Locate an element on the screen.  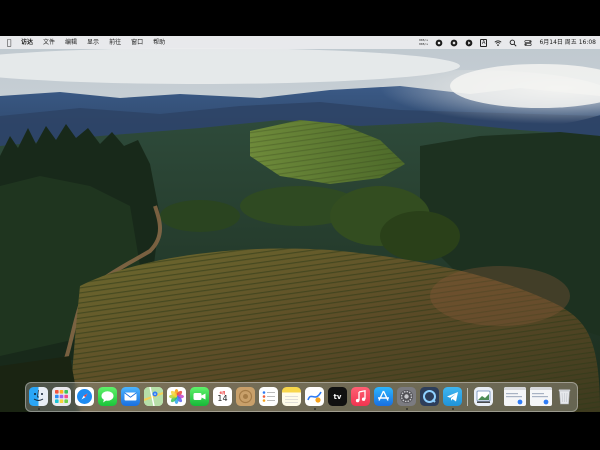
net-down-speed: 0KB/s is located at coordinates (423, 43).